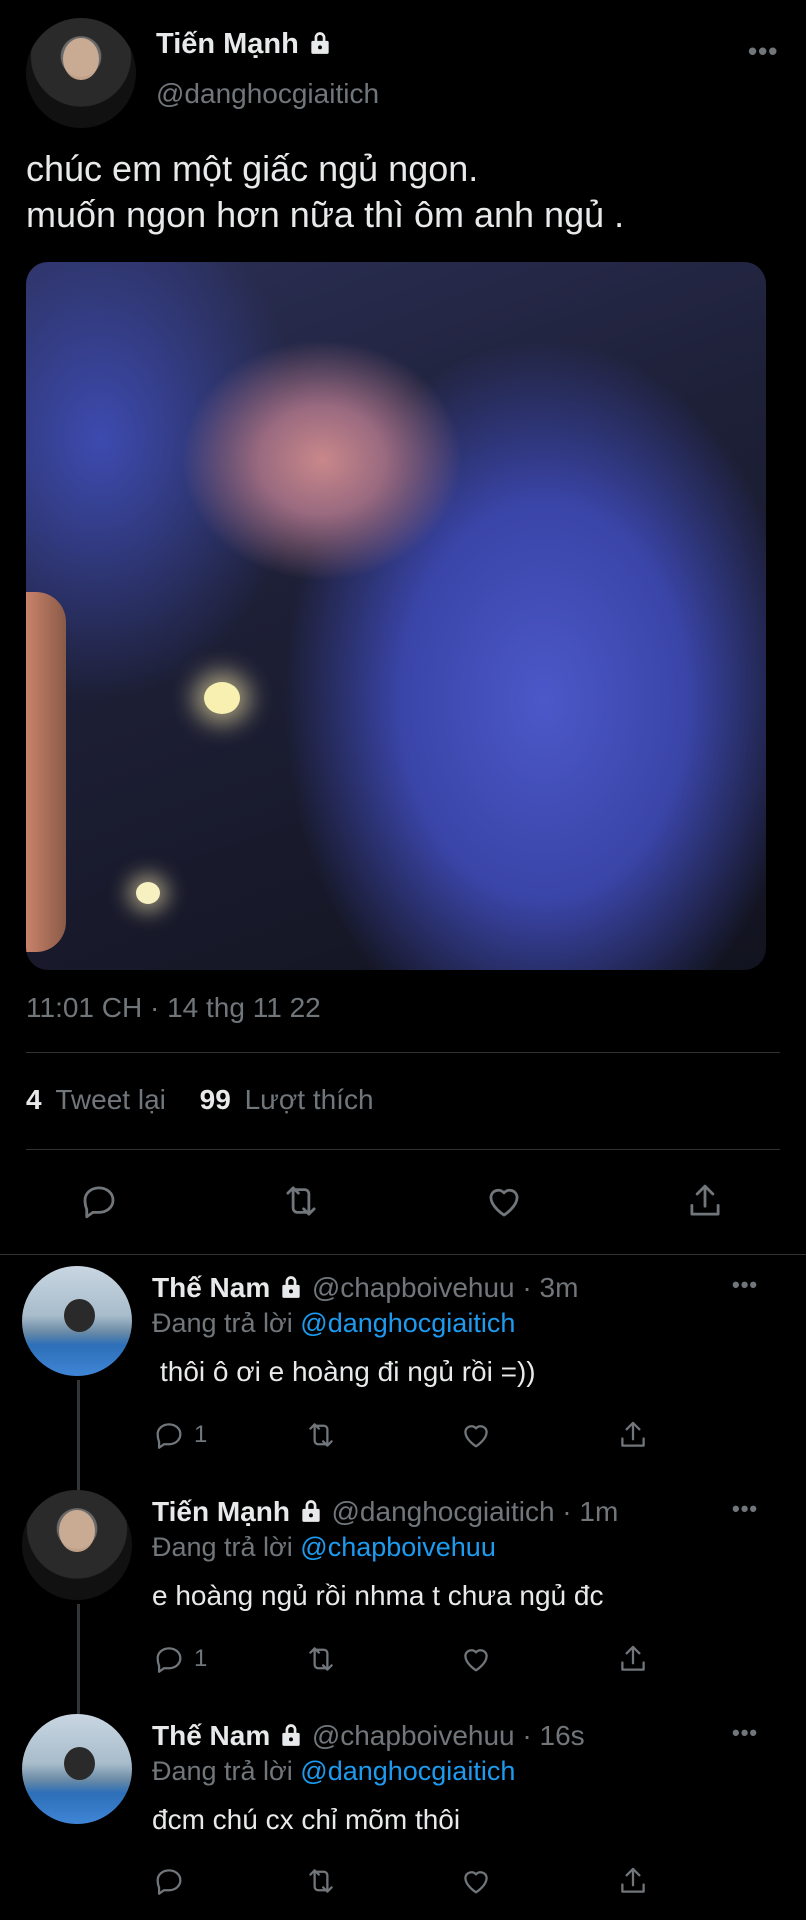 This screenshot has height=1920, width=806. Describe the element at coordinates (173, 1008) in the screenshot. I see `tweet-timestamp: 11:01 CH · 14 thg 11 22` at that location.